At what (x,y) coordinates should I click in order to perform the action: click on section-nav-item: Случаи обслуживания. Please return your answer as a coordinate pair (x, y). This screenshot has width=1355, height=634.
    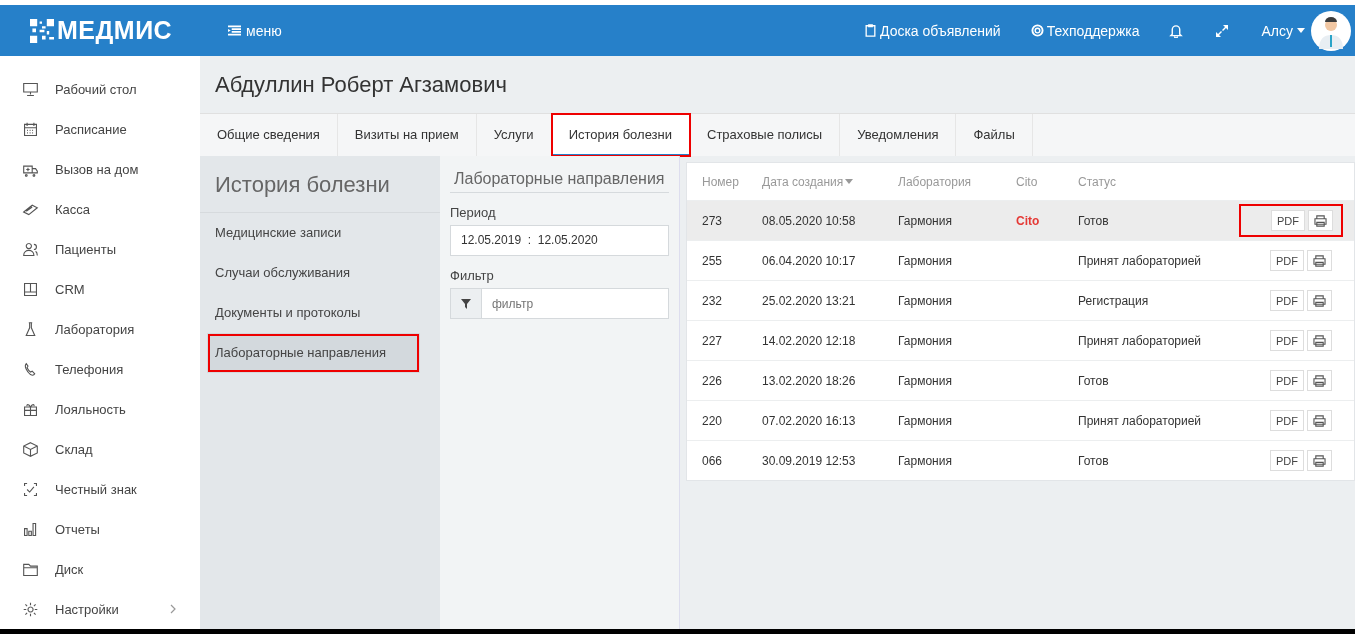
    Looking at the image, I should click on (320, 273).